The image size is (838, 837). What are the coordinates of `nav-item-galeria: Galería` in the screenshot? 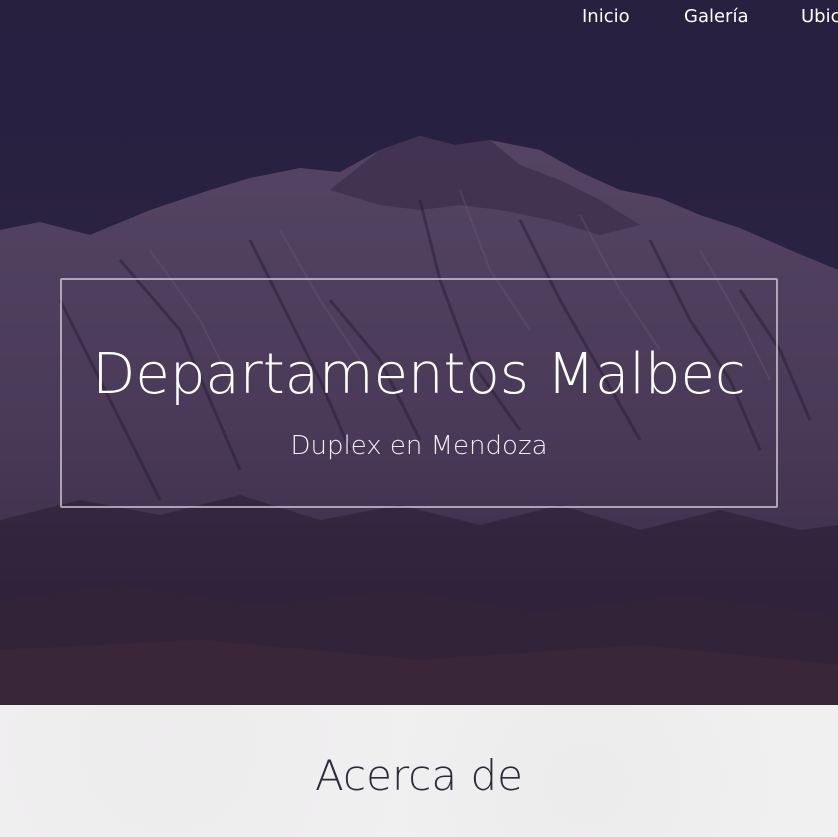 It's located at (716, 16).